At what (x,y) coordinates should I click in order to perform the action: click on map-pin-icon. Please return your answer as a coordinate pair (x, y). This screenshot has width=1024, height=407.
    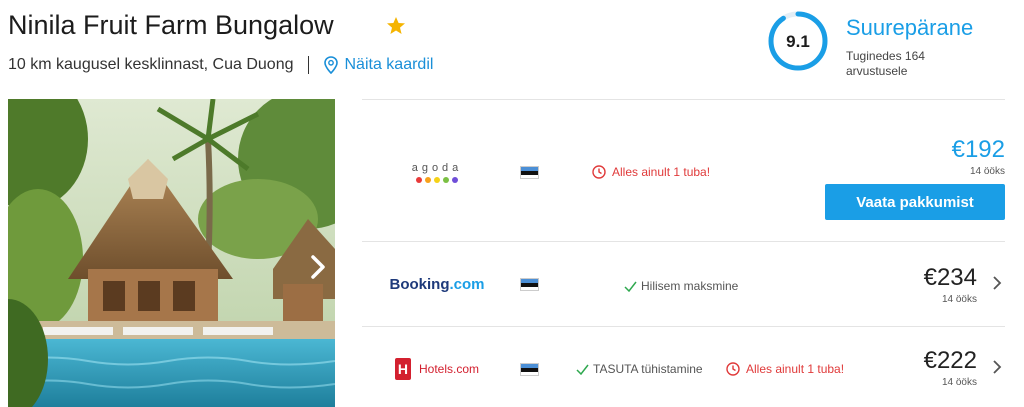
    Looking at the image, I should click on (330, 65).